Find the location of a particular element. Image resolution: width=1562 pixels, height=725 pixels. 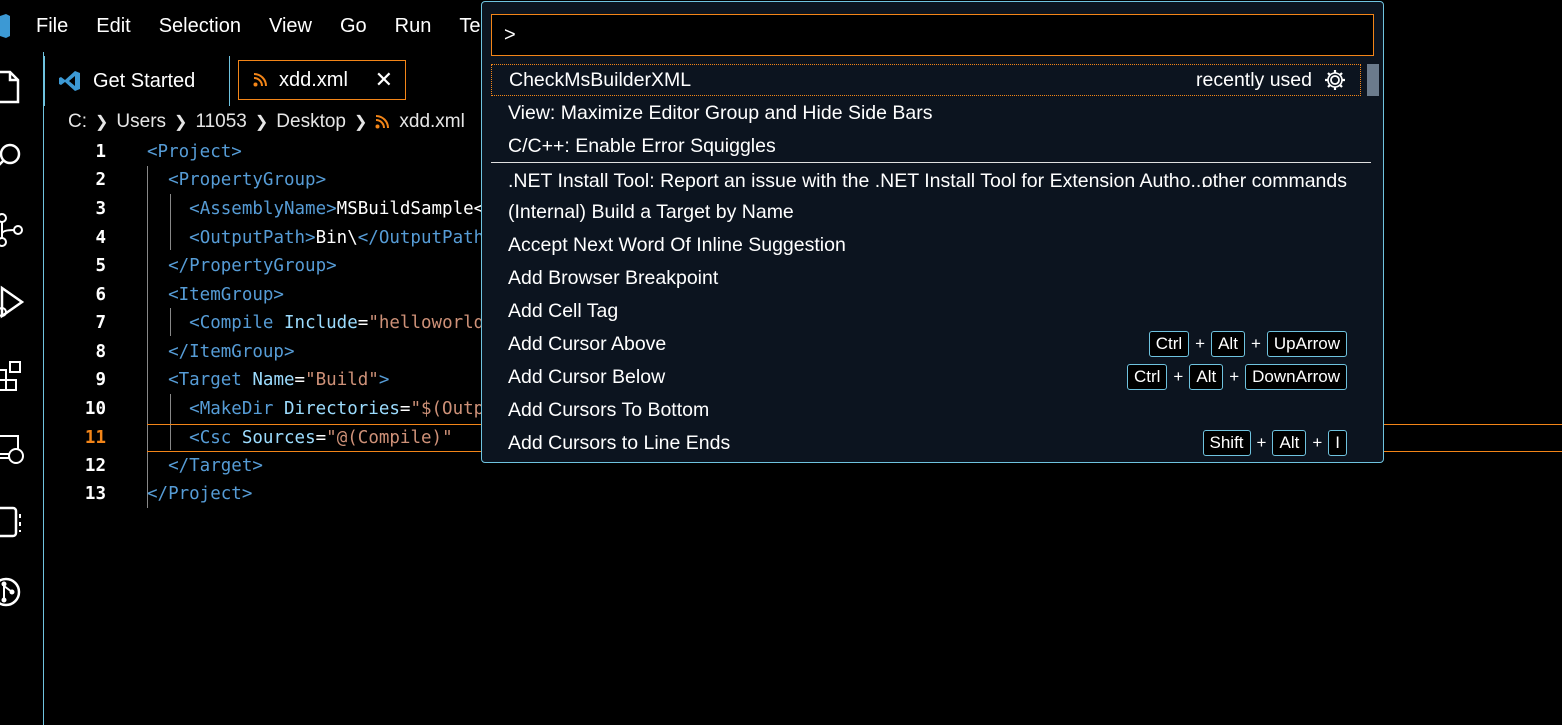

breadcrumb-item: Users is located at coordinates (141, 122).